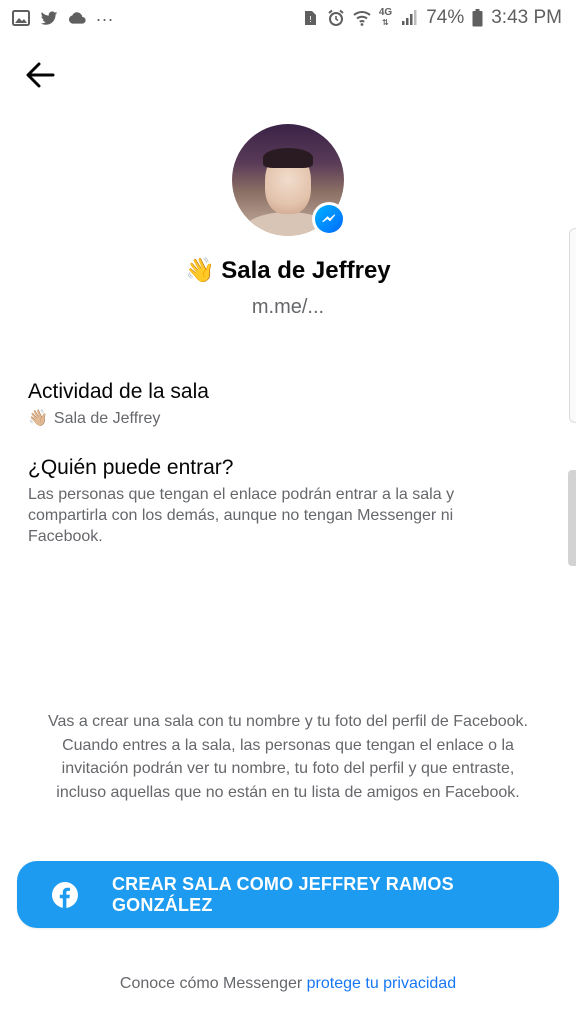 This screenshot has height=1024, width=576. What do you see at coordinates (288, 18) in the screenshot?
I see `status-bar: ... ! 4G ⇅ 74% 3:43 PM` at bounding box center [288, 18].